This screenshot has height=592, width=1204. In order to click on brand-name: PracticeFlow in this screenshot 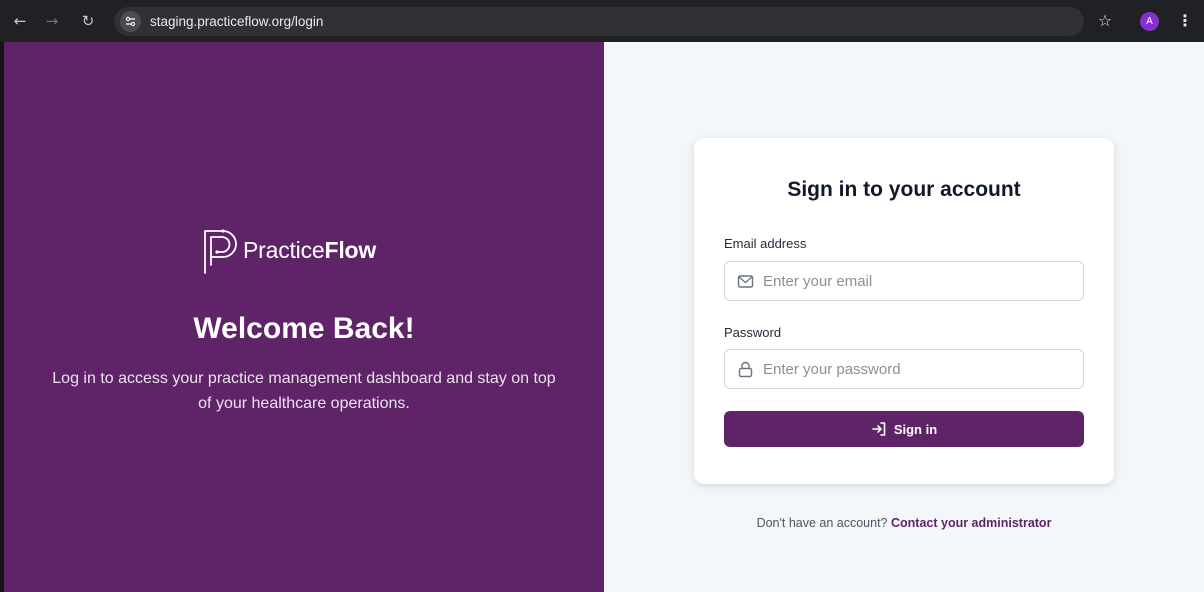, I will do `click(309, 250)`.